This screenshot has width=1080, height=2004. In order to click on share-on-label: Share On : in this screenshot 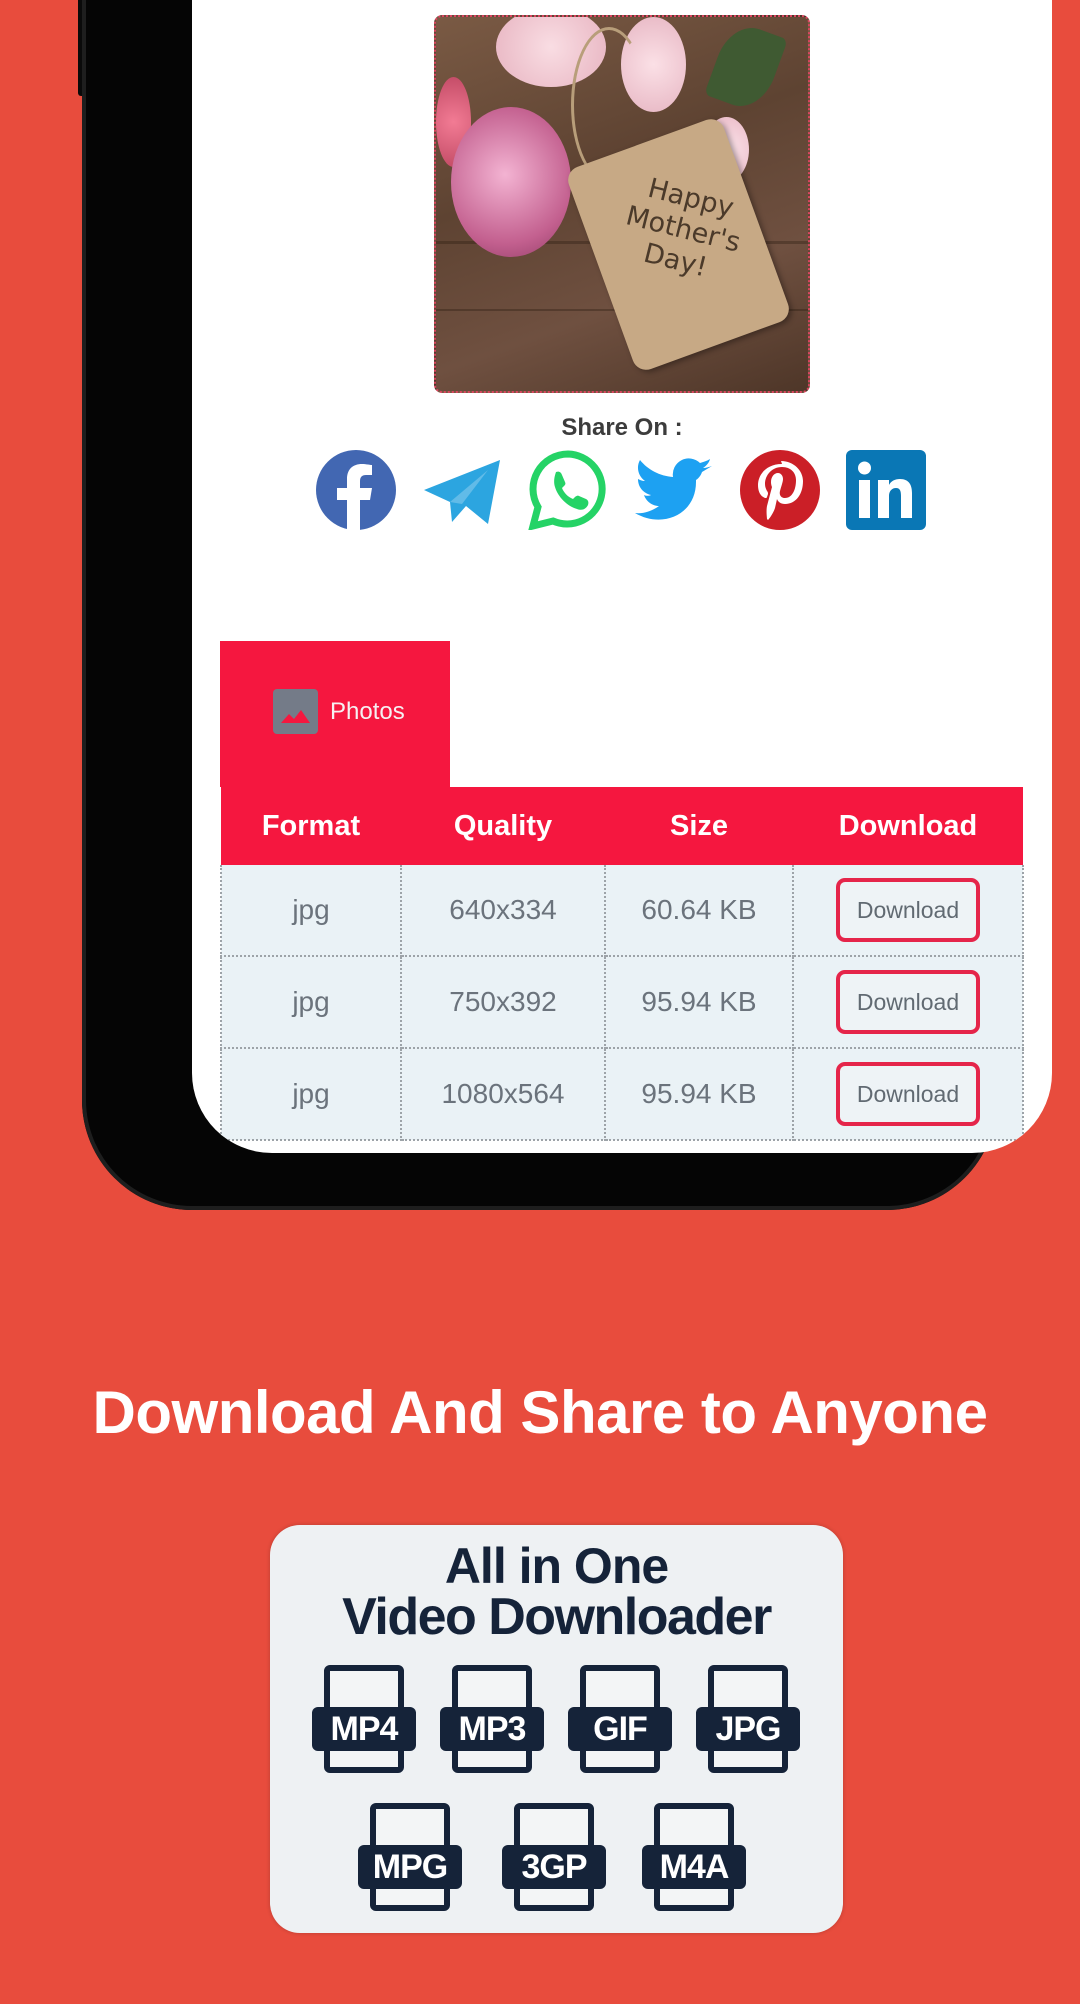, I will do `click(622, 427)`.